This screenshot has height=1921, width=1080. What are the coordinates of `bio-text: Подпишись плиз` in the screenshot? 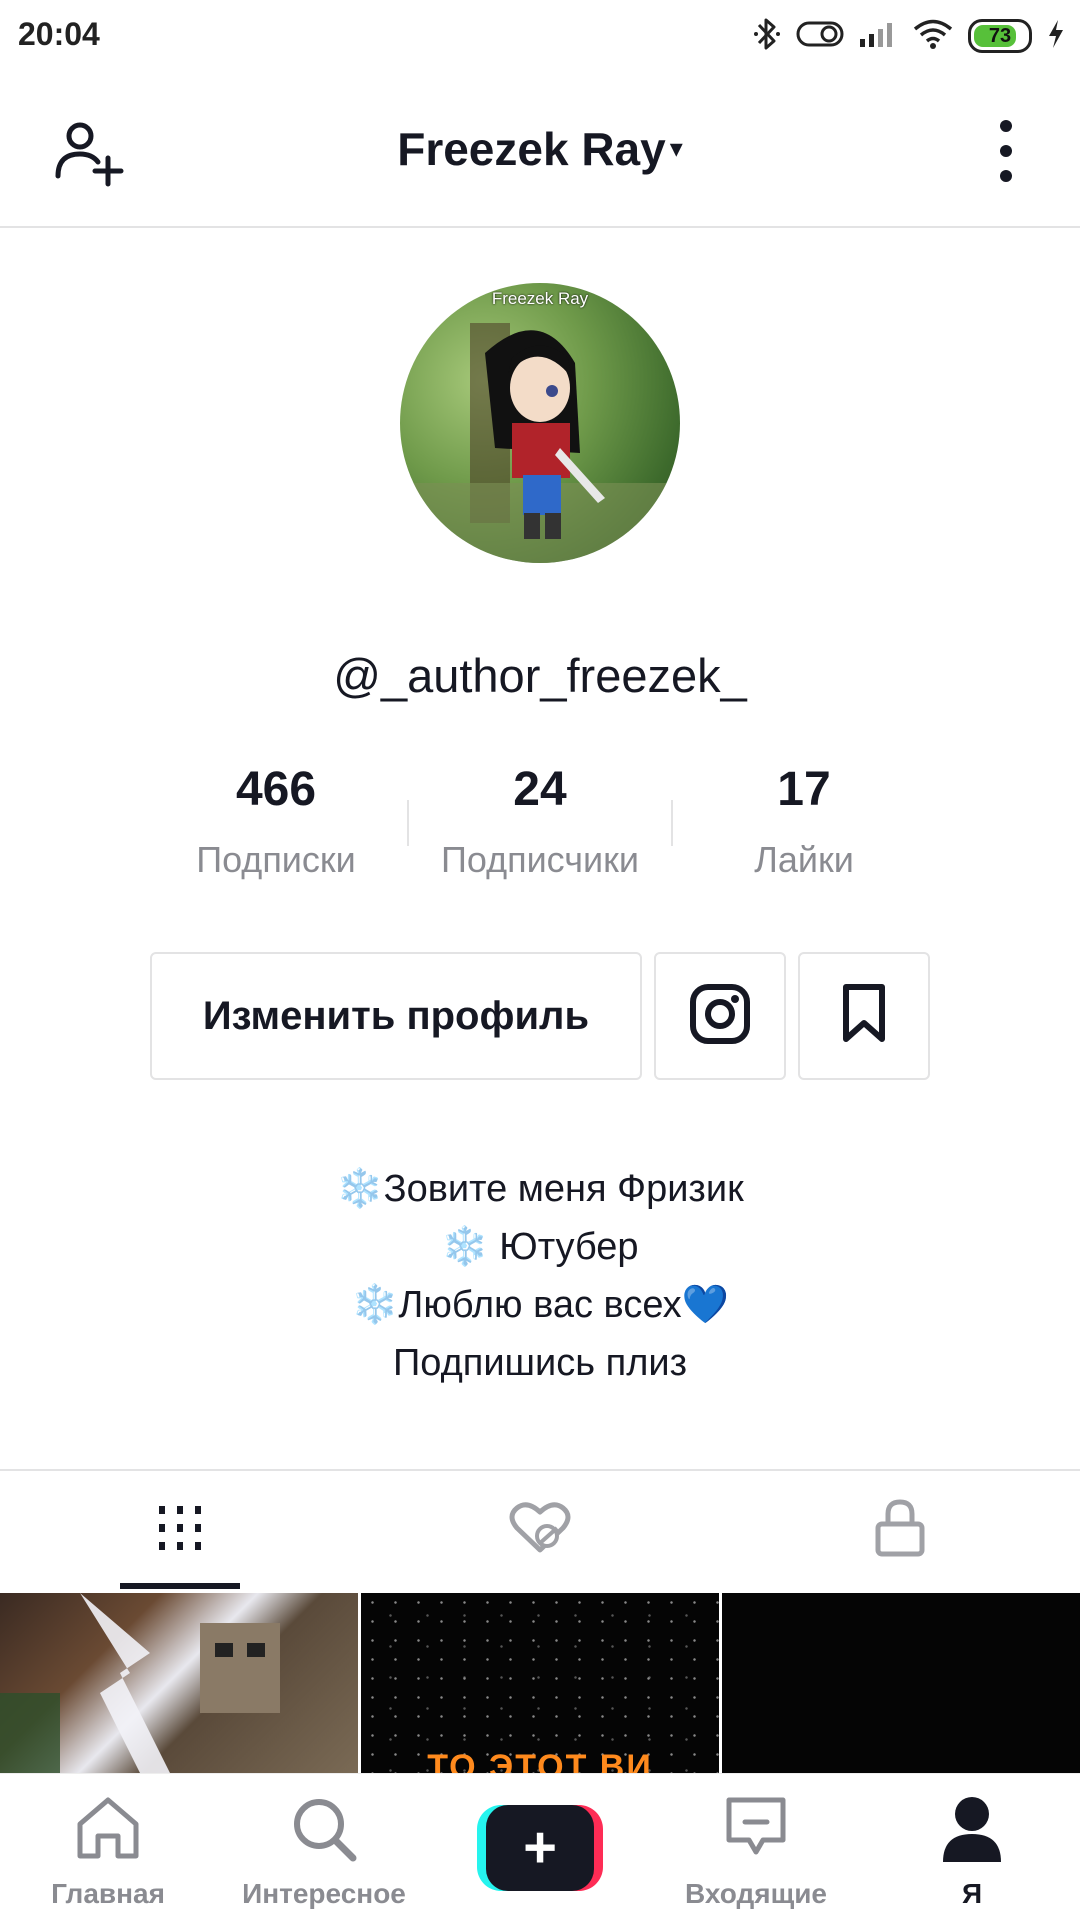 It's located at (540, 1363).